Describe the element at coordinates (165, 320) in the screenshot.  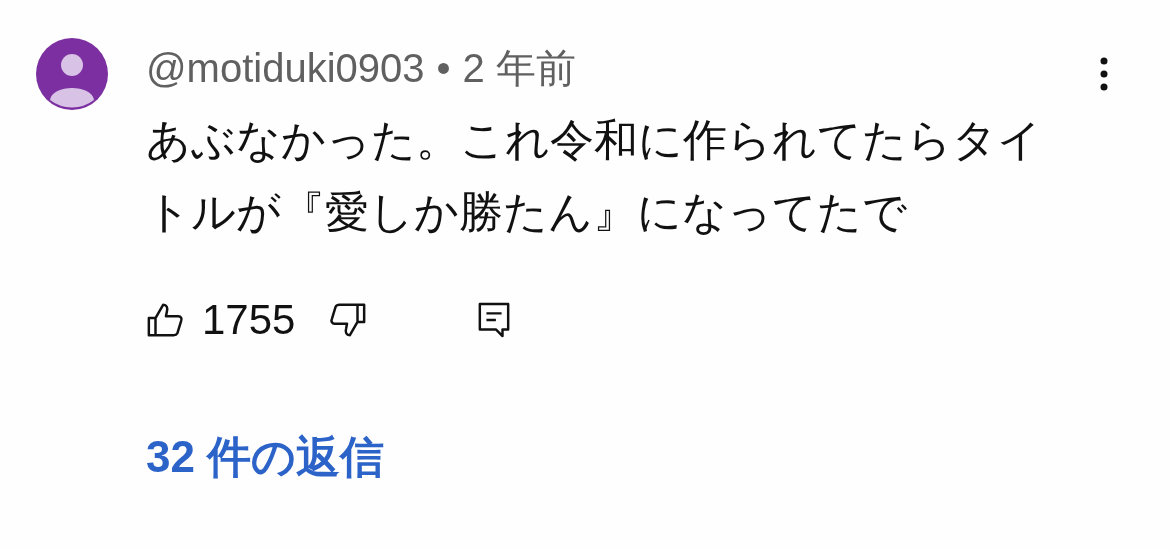
I see `thumbs-up-icon` at that location.